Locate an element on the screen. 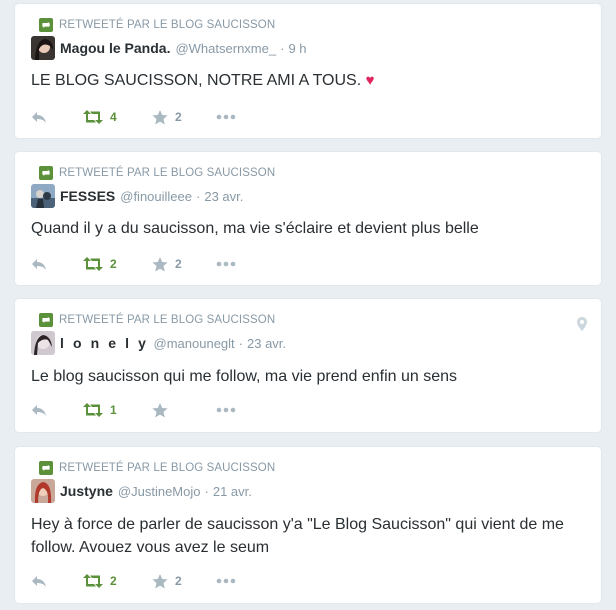 This screenshot has height=610, width=616. retweet-button: 1 is located at coordinates (117, 410).